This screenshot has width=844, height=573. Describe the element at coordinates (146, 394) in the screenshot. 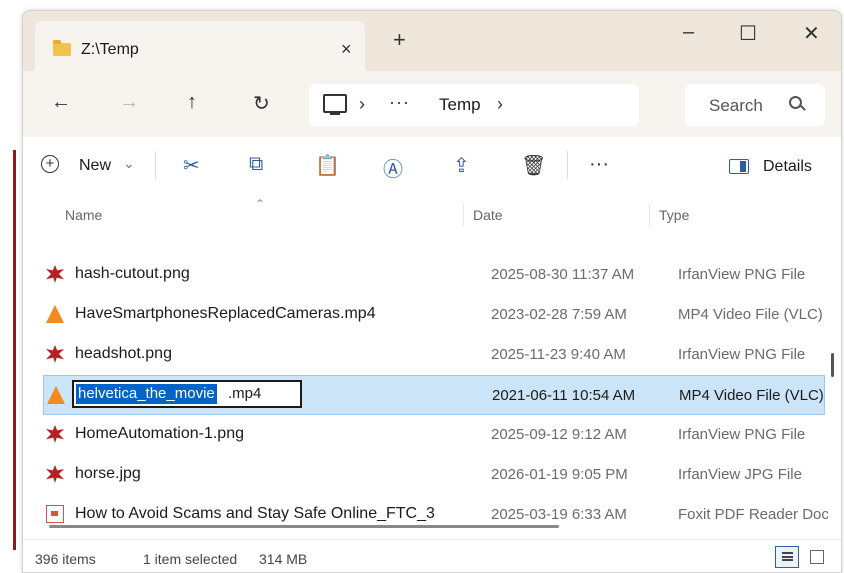

I see `rename-selected-text: helvetica_the_movie` at that location.